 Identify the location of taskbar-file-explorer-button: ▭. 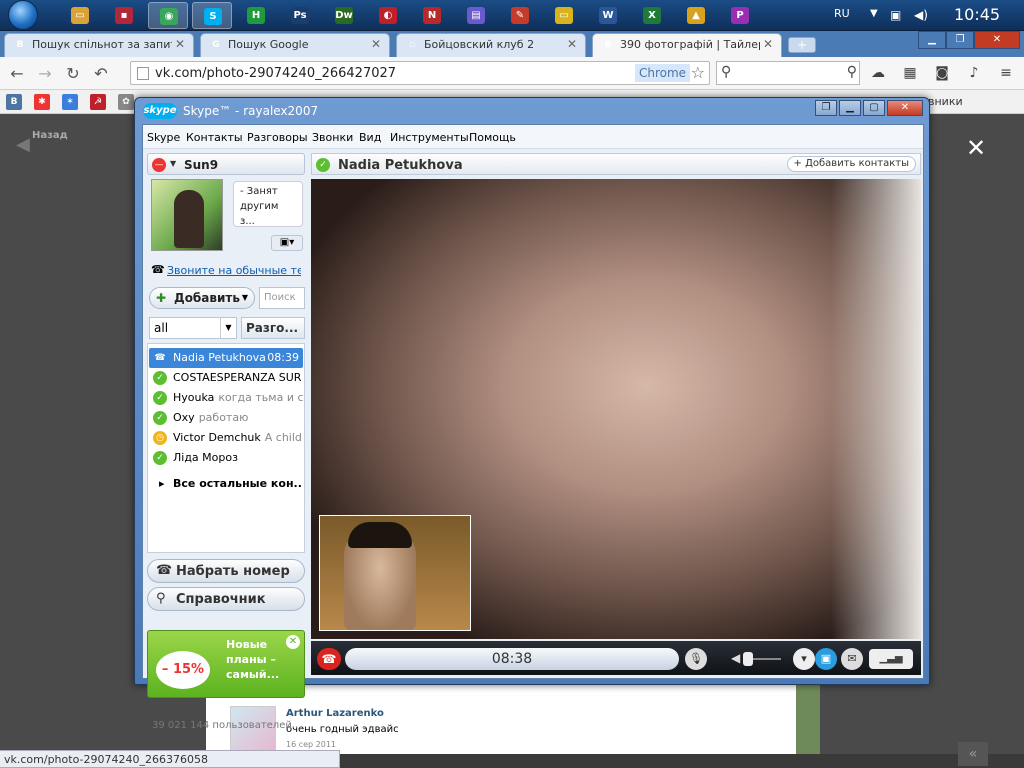
(80, 15).